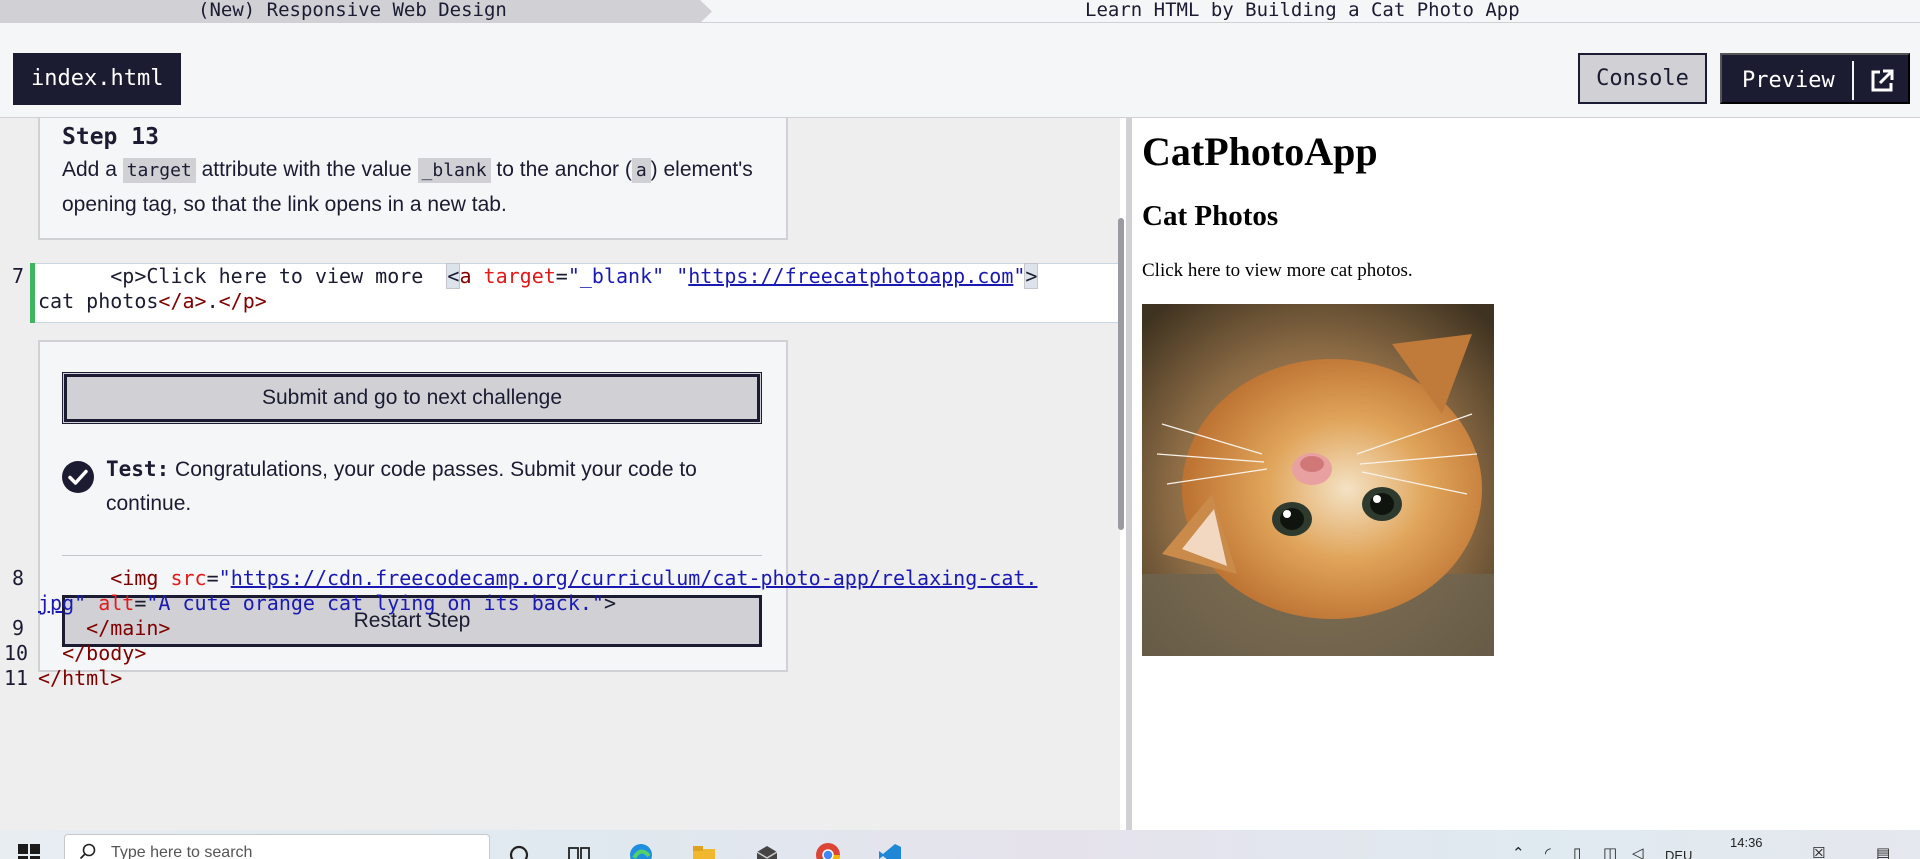 Image resolution: width=1920 pixels, height=859 pixels. Describe the element at coordinates (18, 276) in the screenshot. I see `line-number: 7` at that location.